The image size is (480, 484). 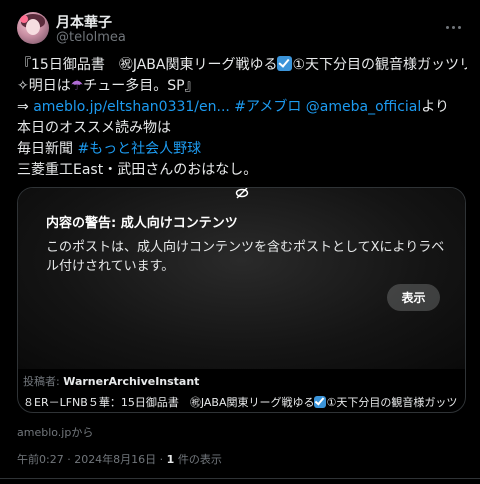 I want to click on tweet-line-4: 本日のオススメ読み物は, so click(x=94, y=128).